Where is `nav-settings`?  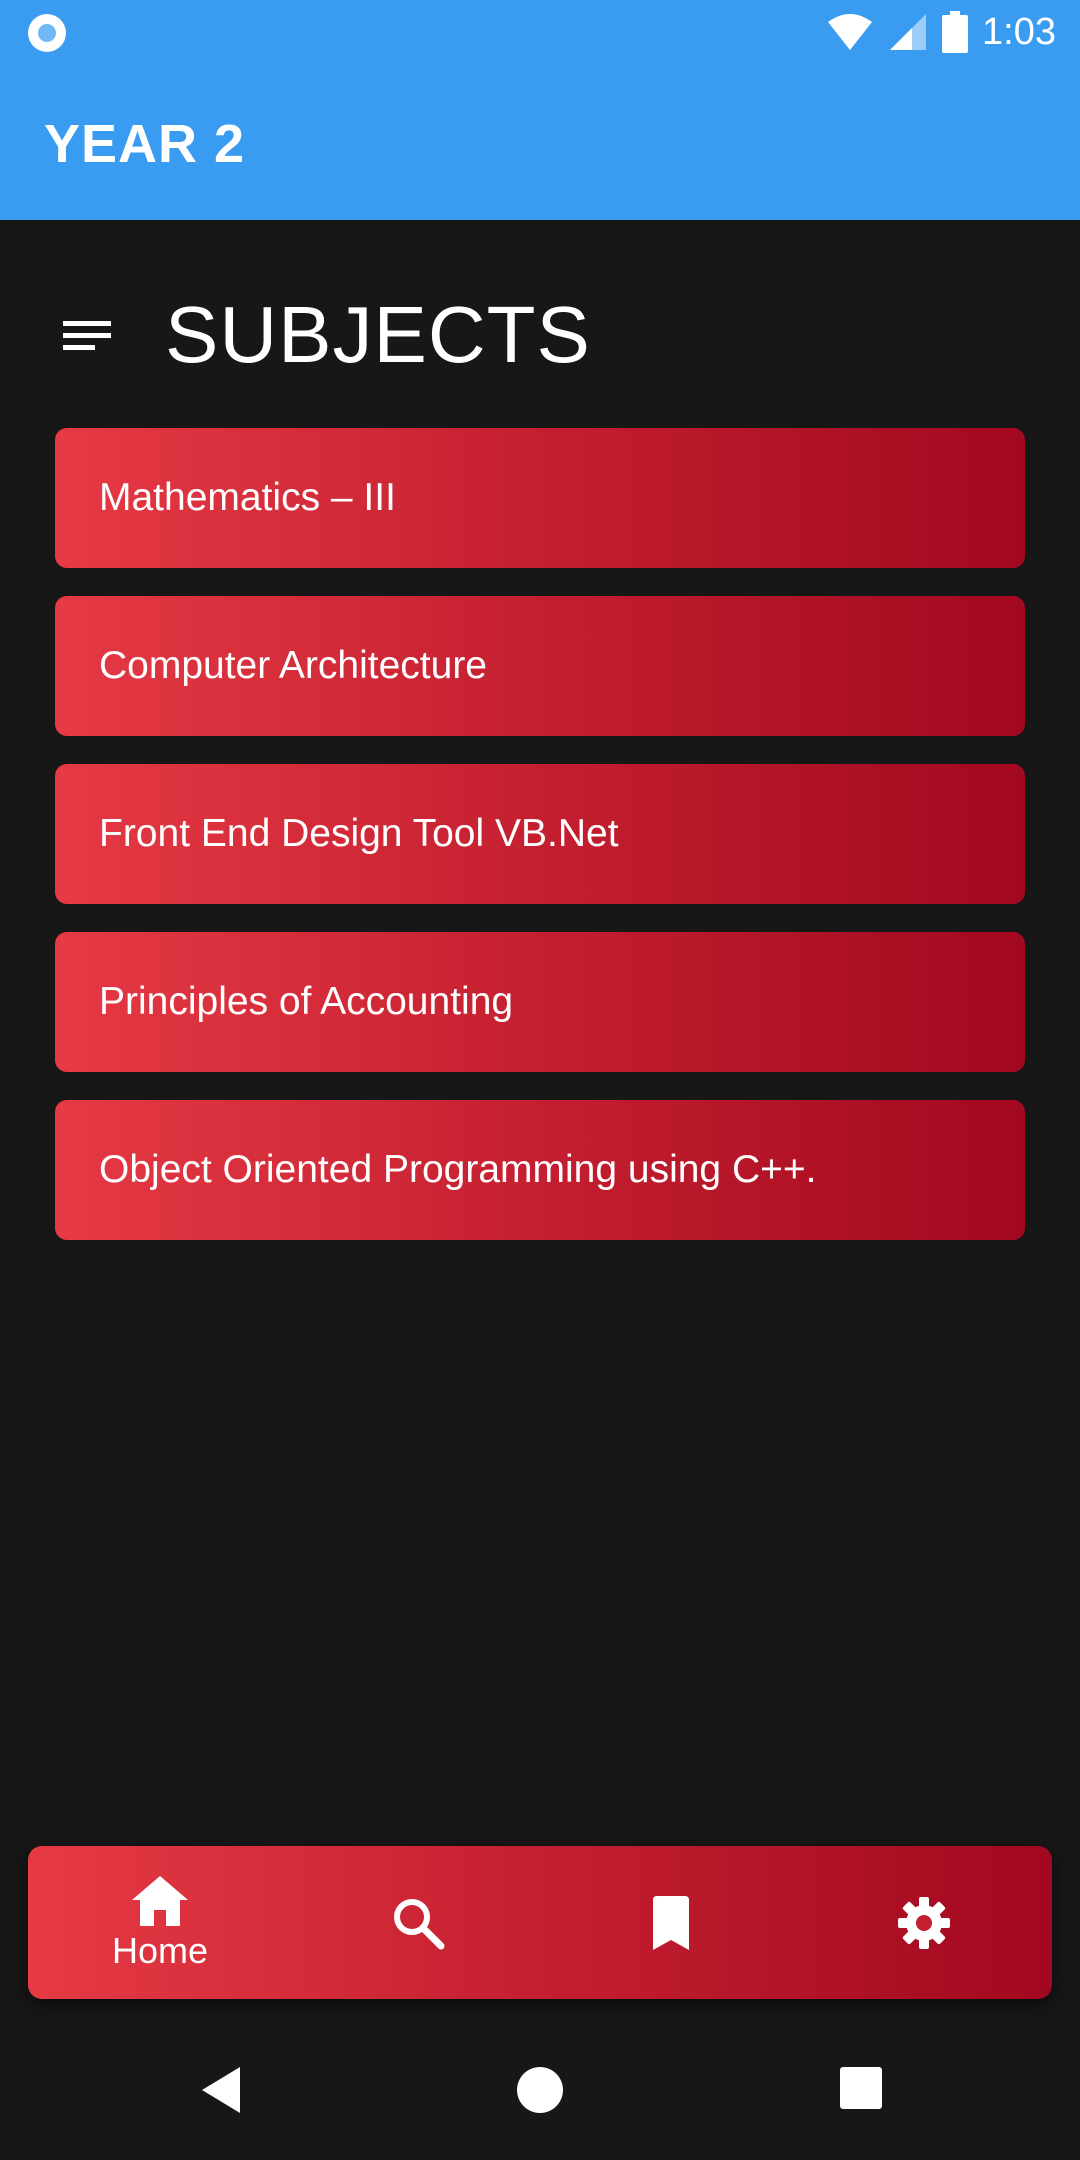 nav-settings is located at coordinates (924, 1922).